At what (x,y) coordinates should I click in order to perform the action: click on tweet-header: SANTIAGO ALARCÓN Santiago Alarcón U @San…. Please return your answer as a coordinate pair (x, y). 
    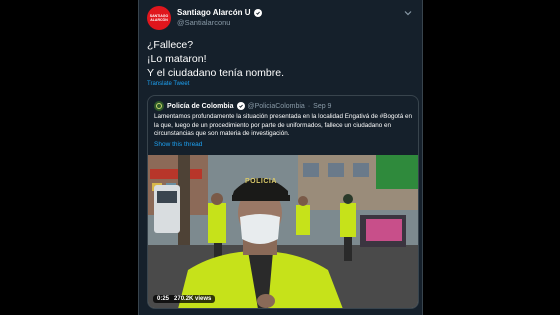
    Looking at the image, I should click on (282, 19).